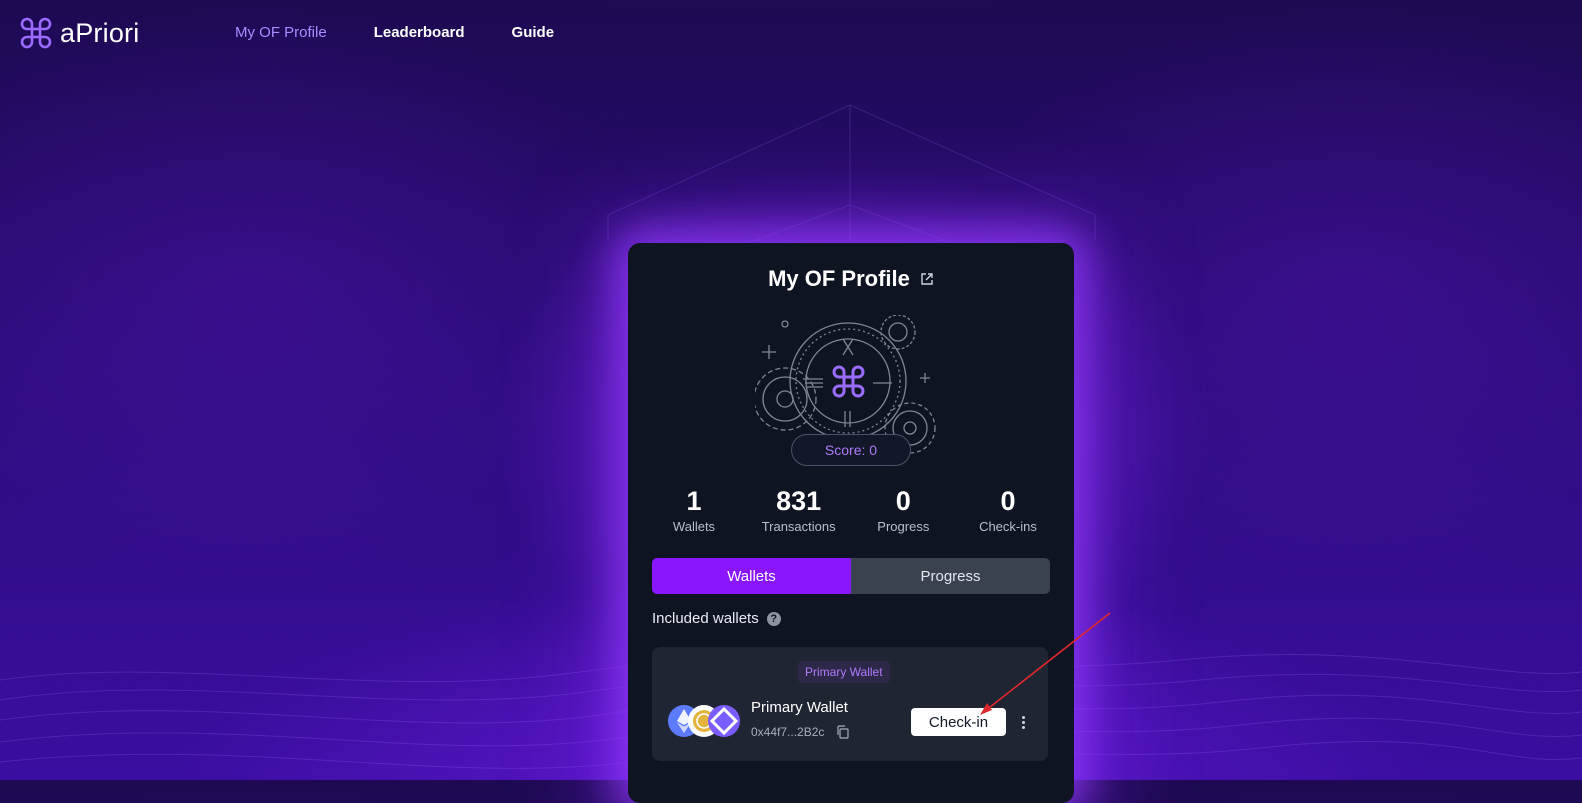 The image size is (1582, 803). I want to click on stat-transactions: 831 Transactions, so click(799, 509).